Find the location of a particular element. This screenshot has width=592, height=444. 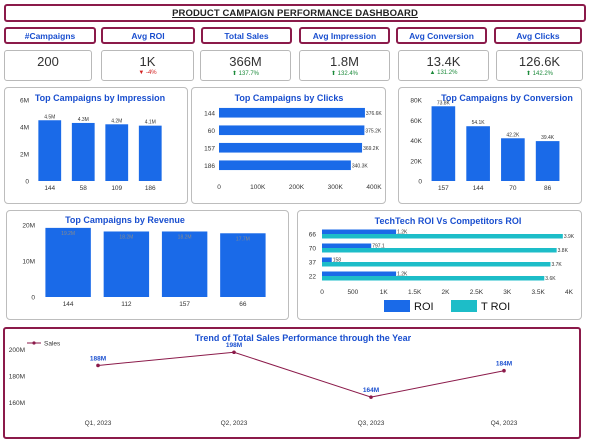

x-tick-label: 100K is located at coordinates (258, 187).